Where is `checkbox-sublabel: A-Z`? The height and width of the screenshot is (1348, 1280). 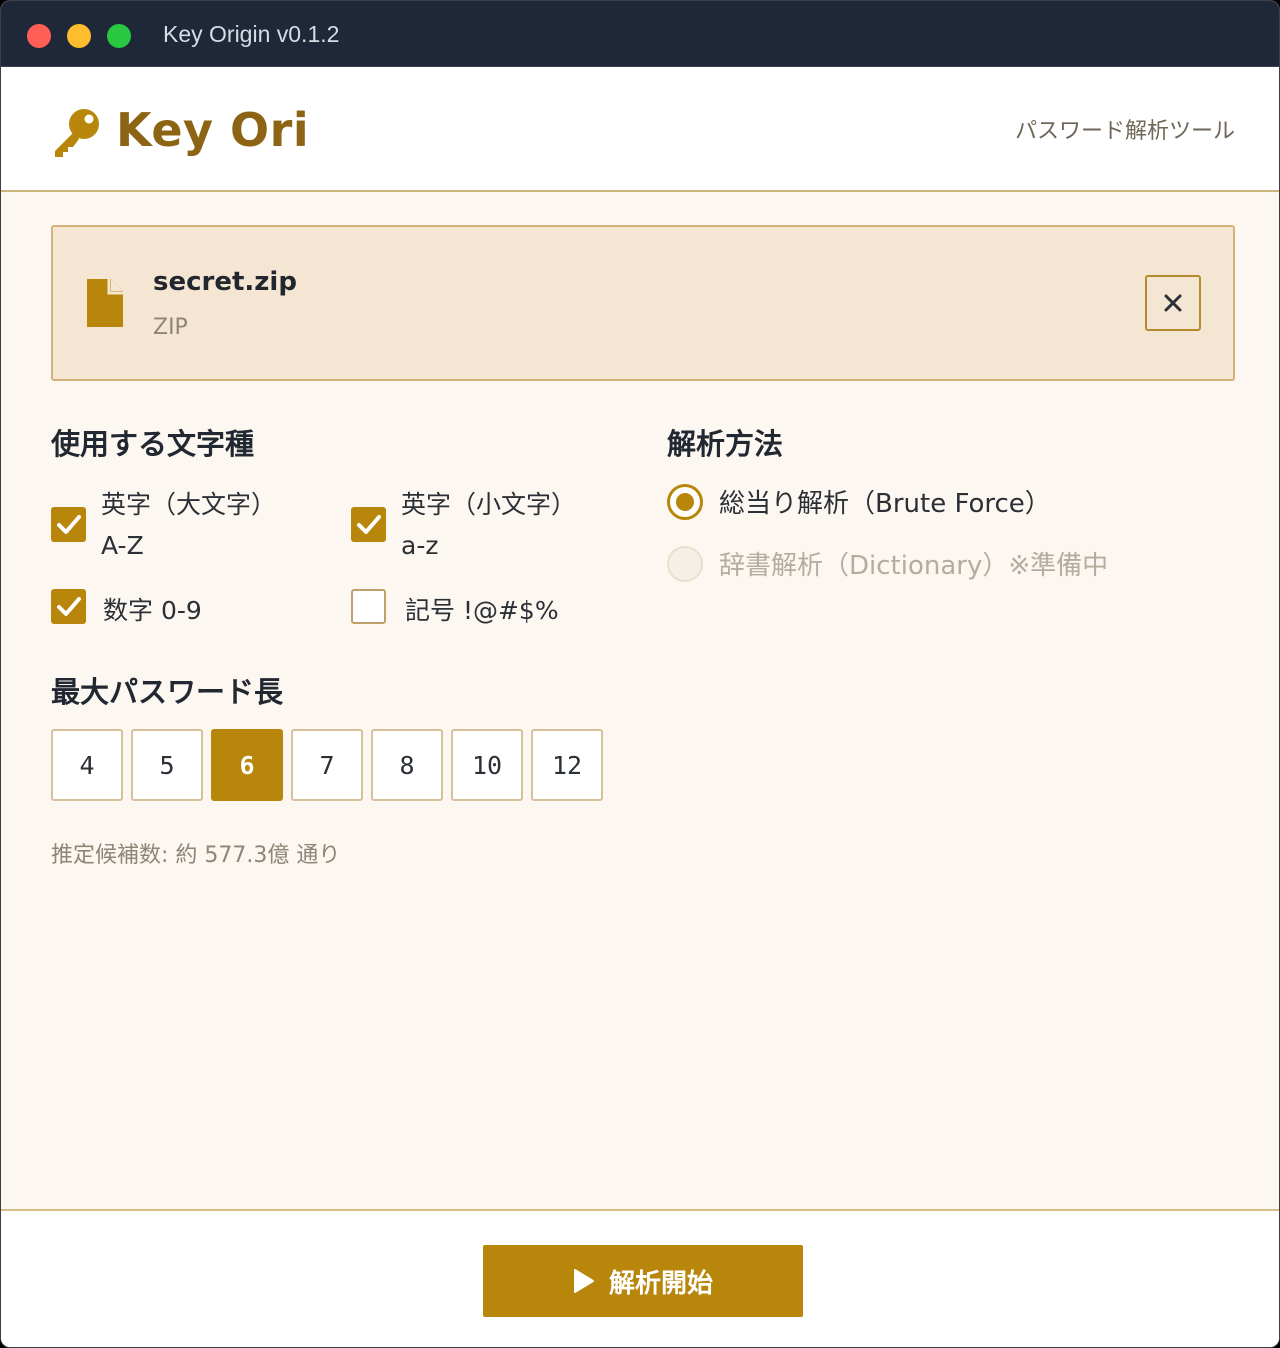
checkbox-sublabel: A-Z is located at coordinates (122, 545).